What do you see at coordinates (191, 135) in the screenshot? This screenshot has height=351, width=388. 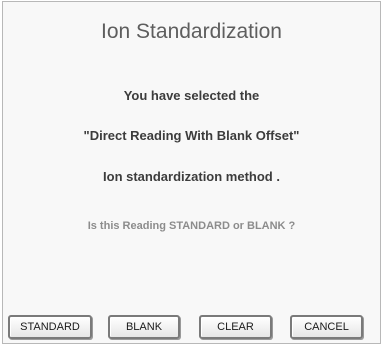 I see `message-line-2: "Direct Reading With Blank Offset"` at bounding box center [191, 135].